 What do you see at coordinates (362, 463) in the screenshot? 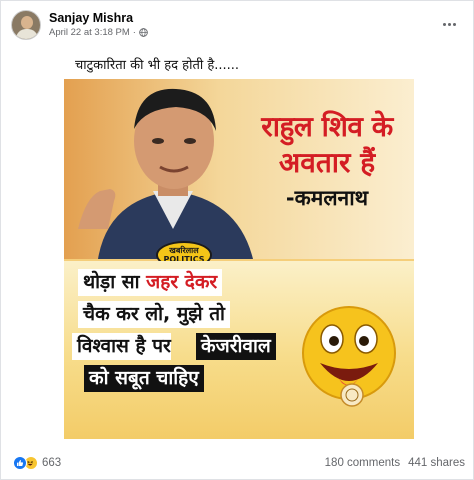
I see `comments-count: 180 comments` at bounding box center [362, 463].